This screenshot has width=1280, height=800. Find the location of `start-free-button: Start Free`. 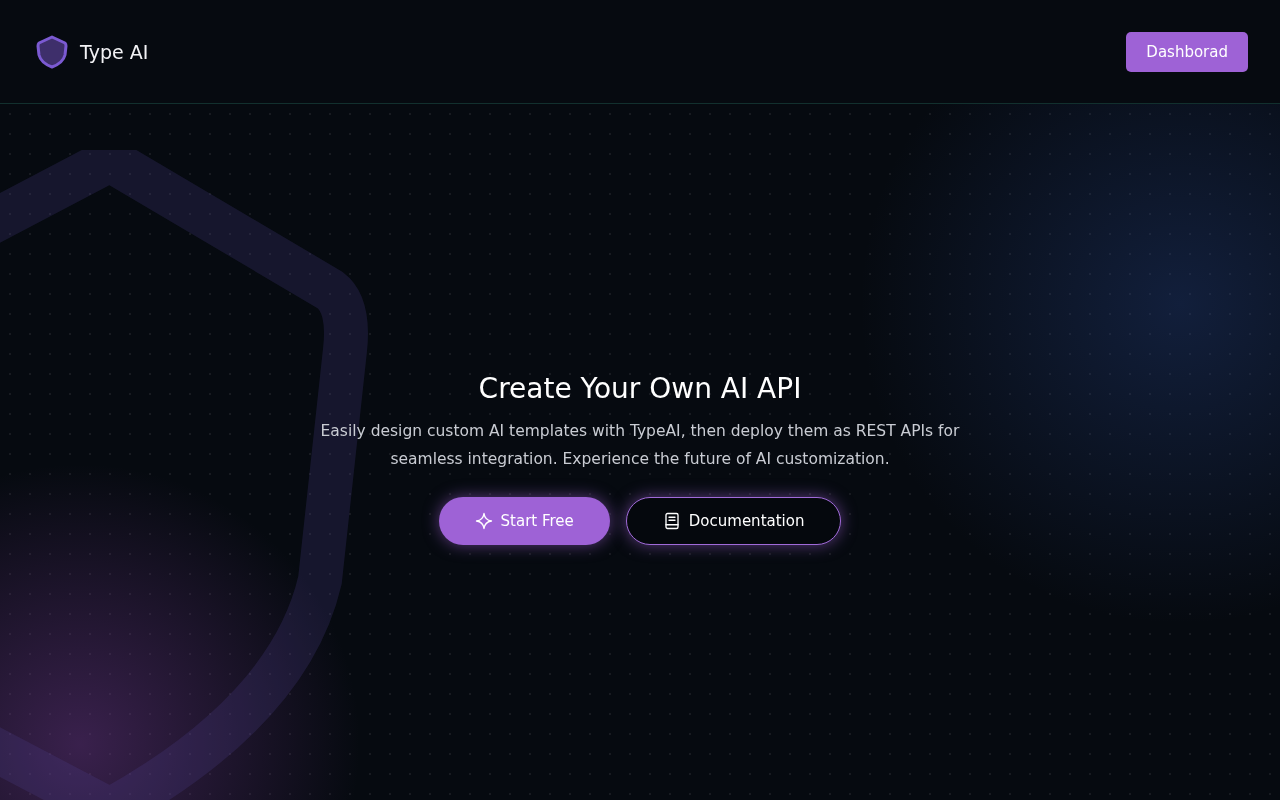

start-free-button: Start Free is located at coordinates (524, 521).